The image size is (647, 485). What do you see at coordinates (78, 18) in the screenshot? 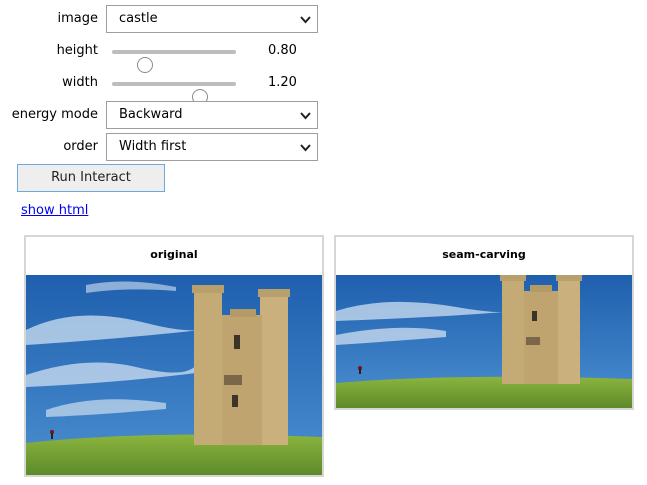
I see `image-label: image` at bounding box center [78, 18].